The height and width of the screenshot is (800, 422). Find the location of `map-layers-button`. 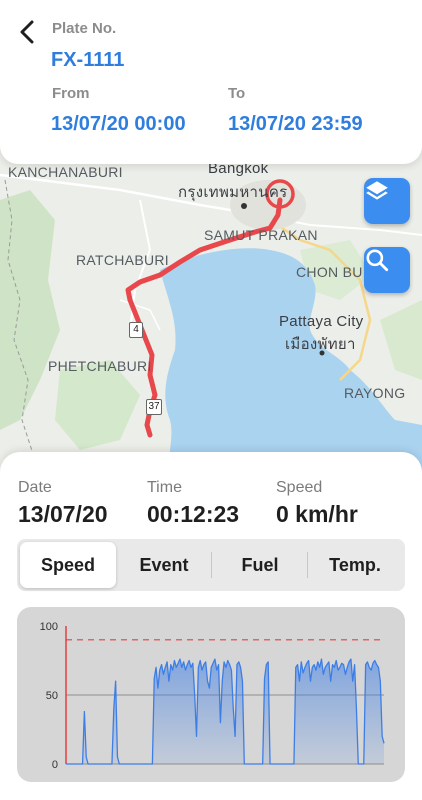

map-layers-button is located at coordinates (387, 201).